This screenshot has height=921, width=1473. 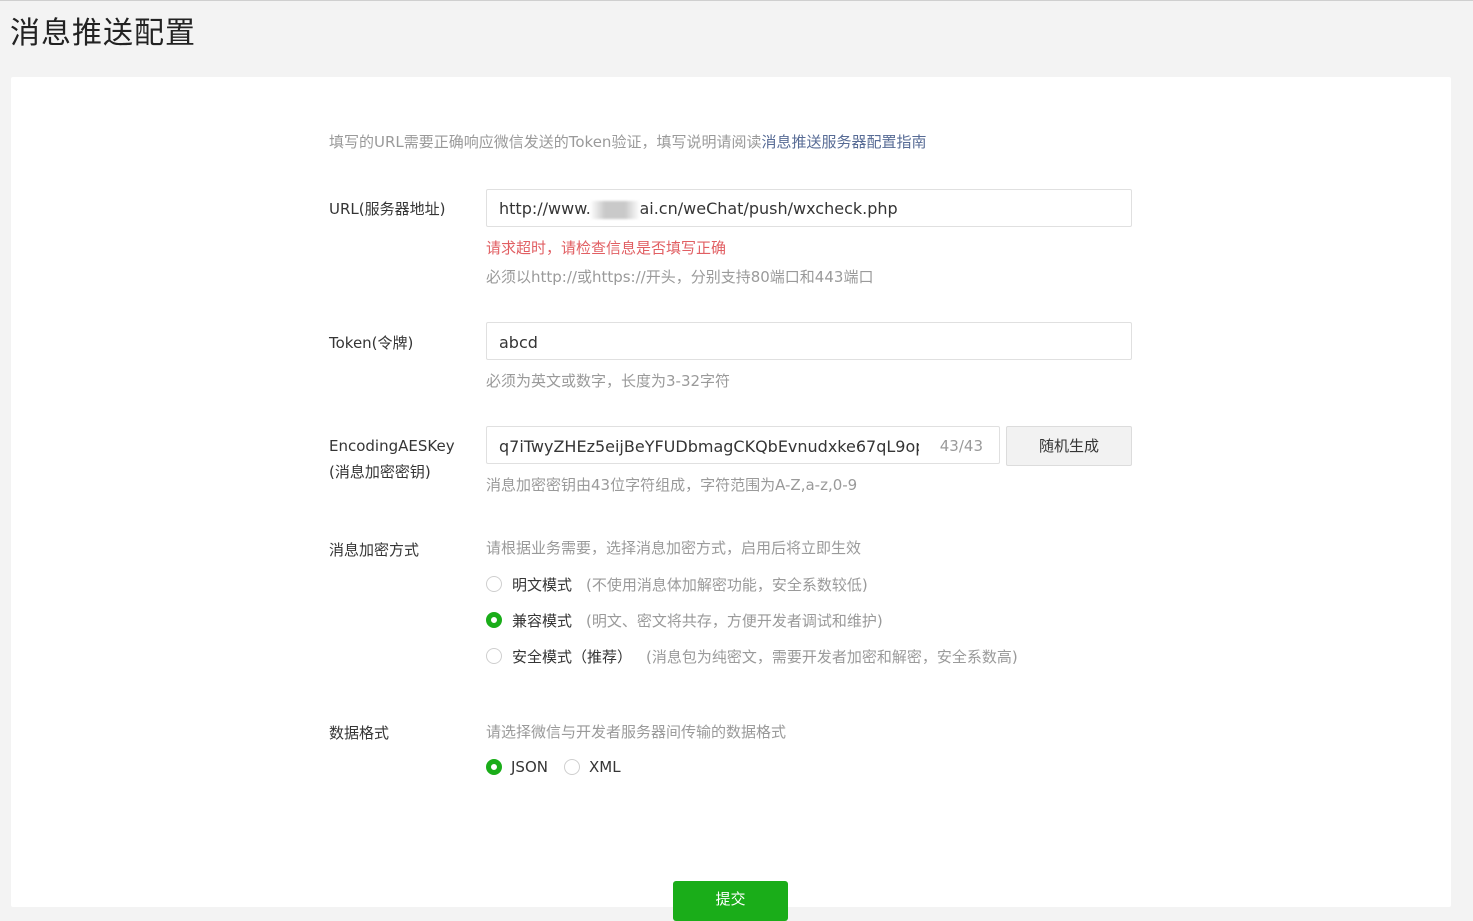 What do you see at coordinates (542, 584) in the screenshot?
I see `radio-label: 明文模式` at bounding box center [542, 584].